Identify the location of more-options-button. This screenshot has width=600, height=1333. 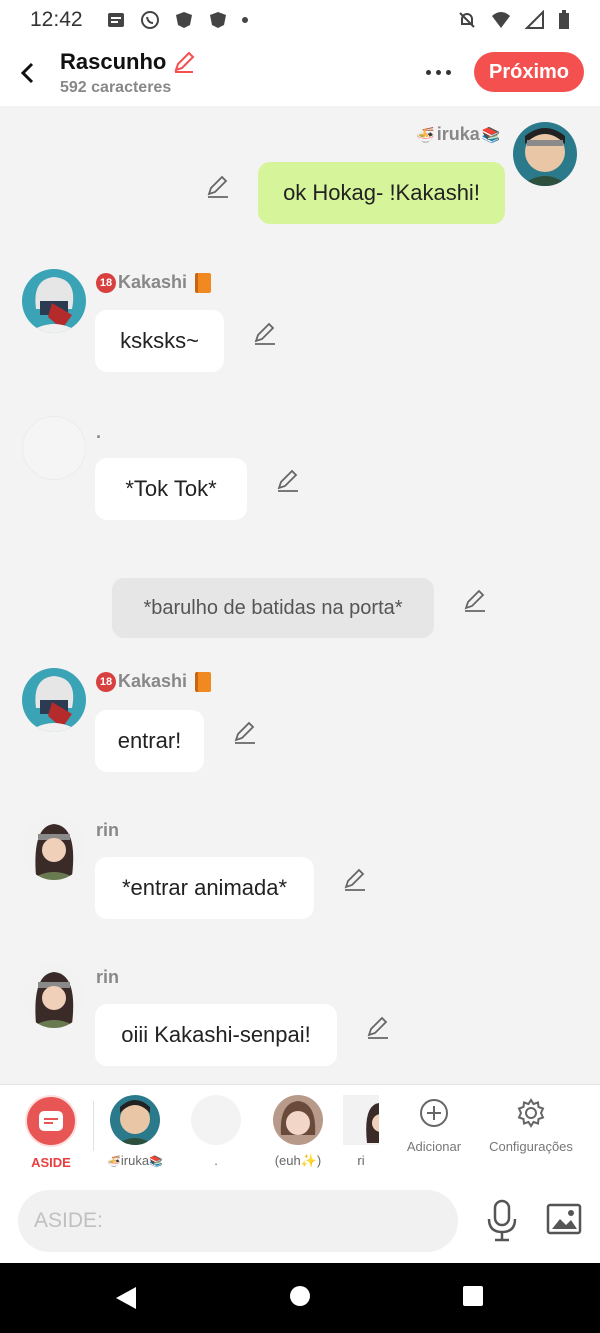
(438, 72).